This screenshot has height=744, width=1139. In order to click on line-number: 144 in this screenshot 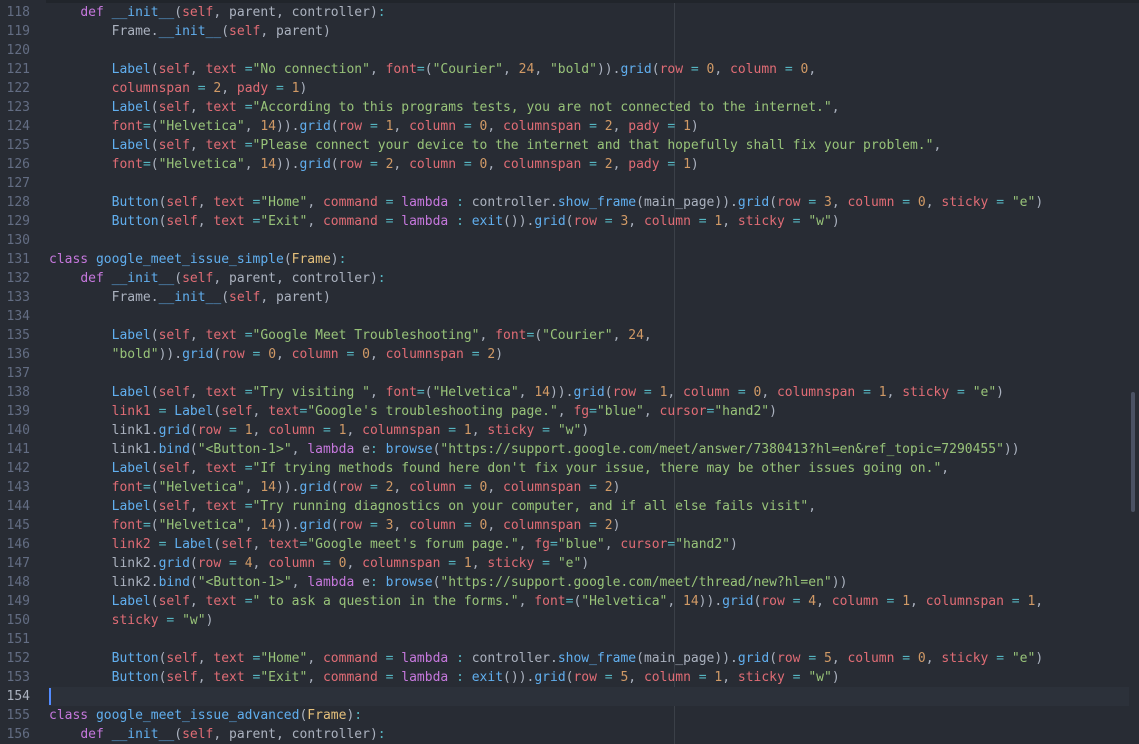, I will do `click(15, 506)`.